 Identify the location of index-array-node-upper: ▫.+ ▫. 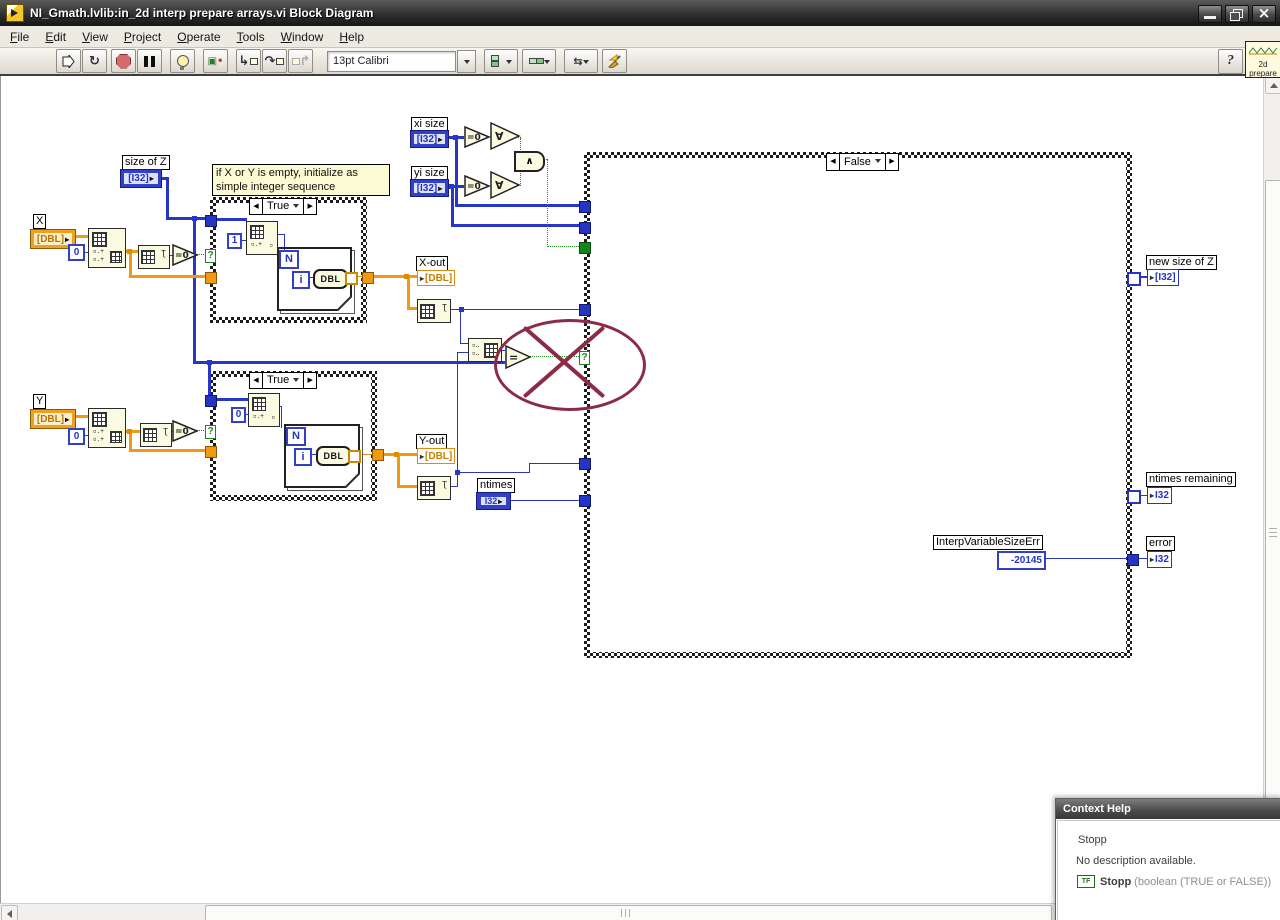
(262, 238).